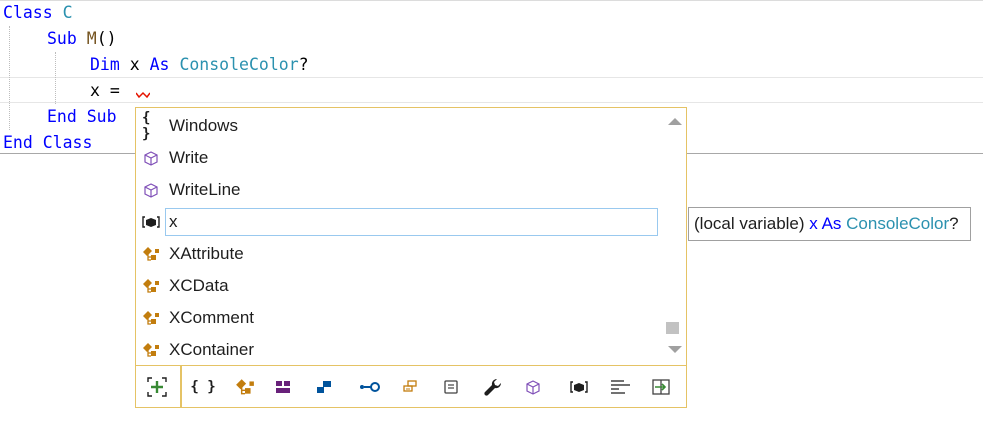  I want to click on selection-highlight, so click(411, 222).